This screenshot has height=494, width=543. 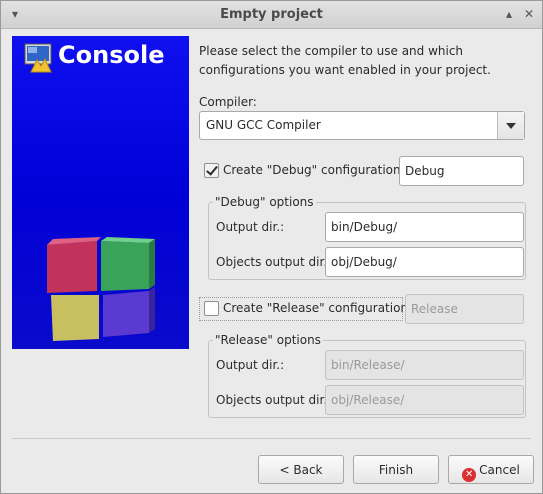 I want to click on cubes-logo-icon, so click(x=101, y=289).